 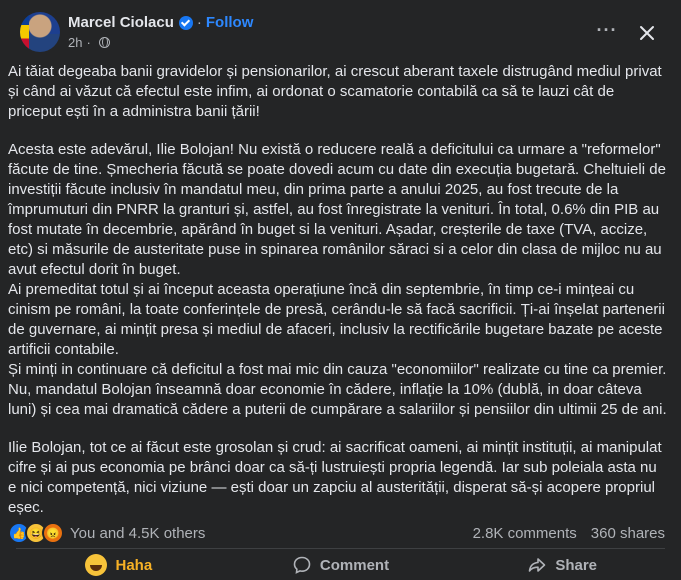 What do you see at coordinates (75, 42) in the screenshot?
I see `post-time: 2h` at bounding box center [75, 42].